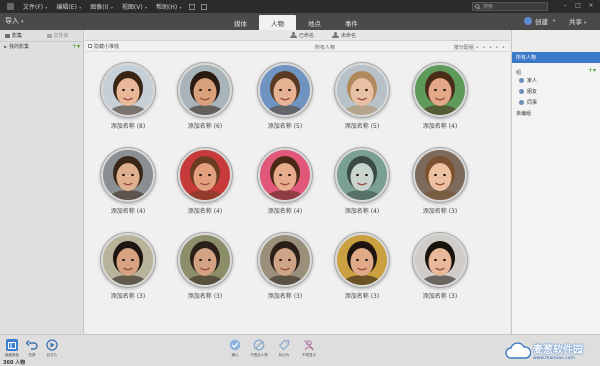 This screenshot has width=600, height=366. I want to click on sidebar-item-my-albums: ▶ 我的影集 +▾, so click(41, 46).